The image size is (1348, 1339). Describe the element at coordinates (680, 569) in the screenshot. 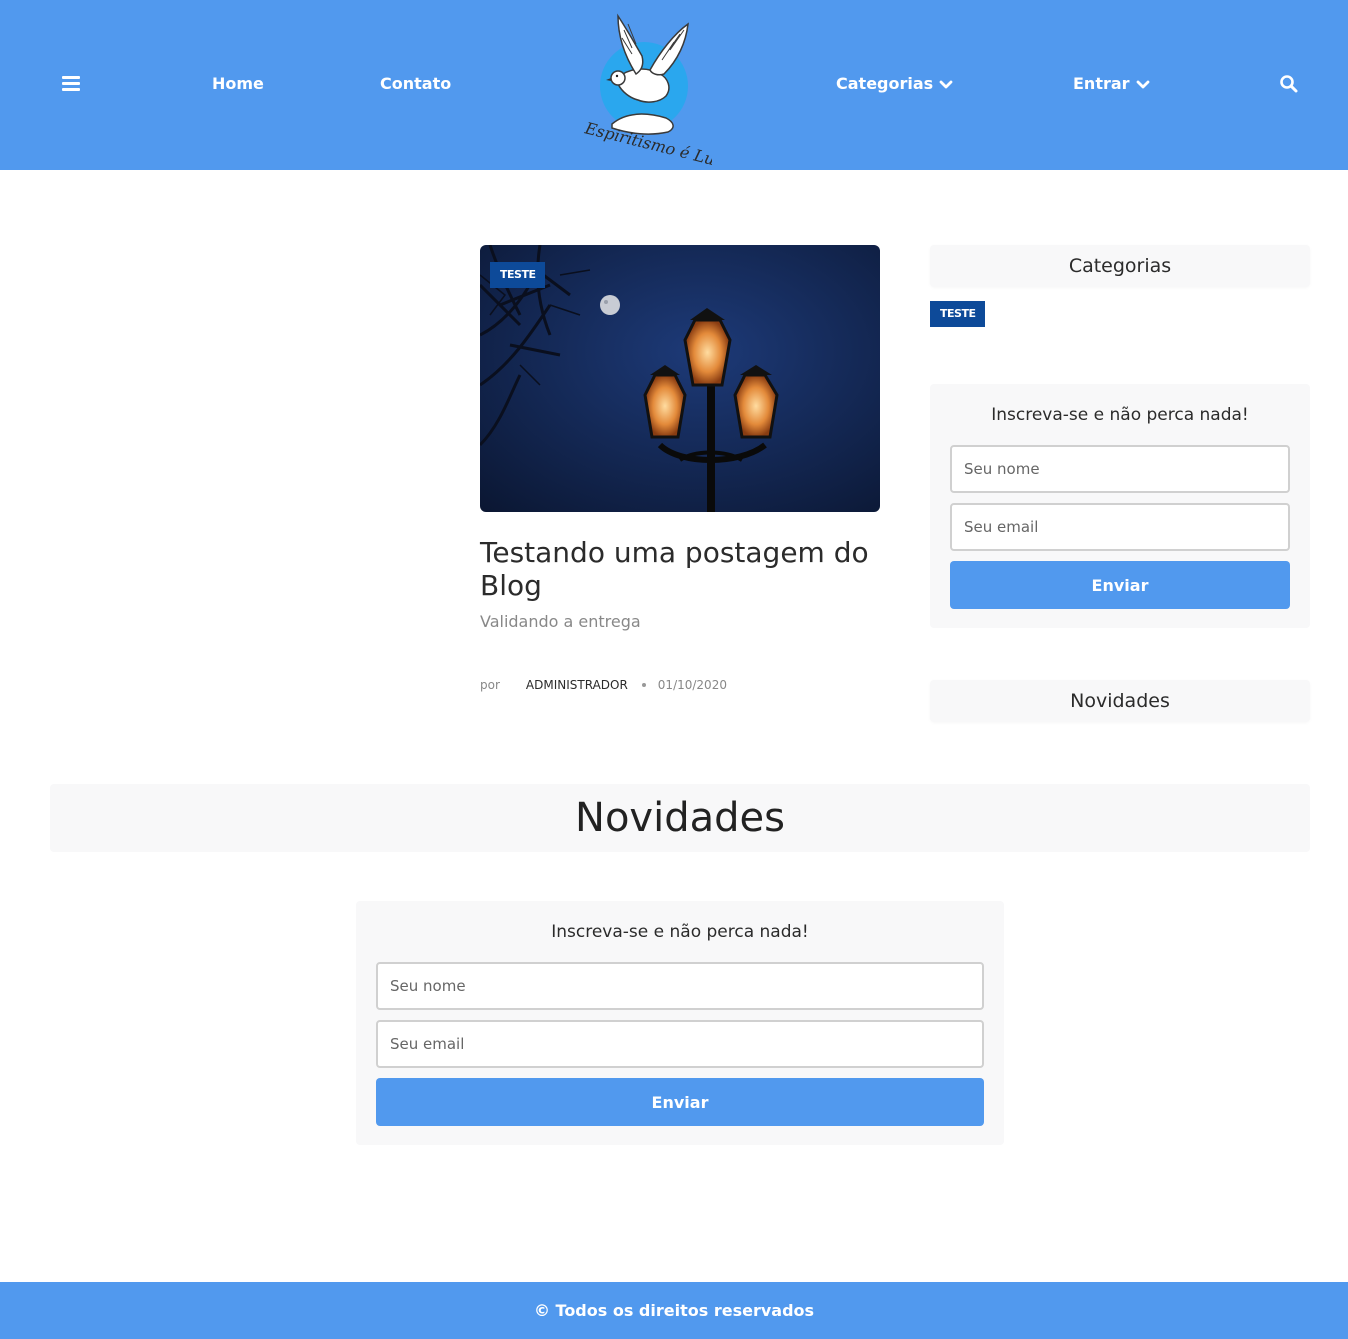

I see `post-title: Testando uma postagem do Blog` at that location.